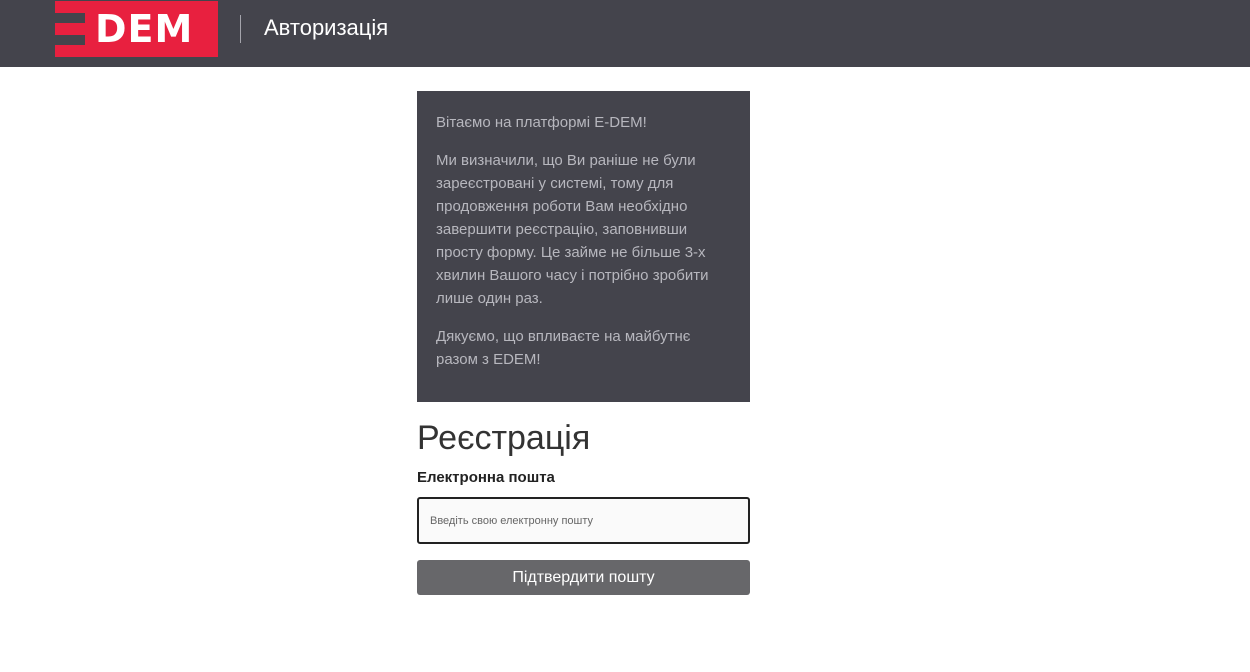 The image size is (1250, 672). Describe the element at coordinates (504, 438) in the screenshot. I see `registration-title: Реєстрація` at that location.